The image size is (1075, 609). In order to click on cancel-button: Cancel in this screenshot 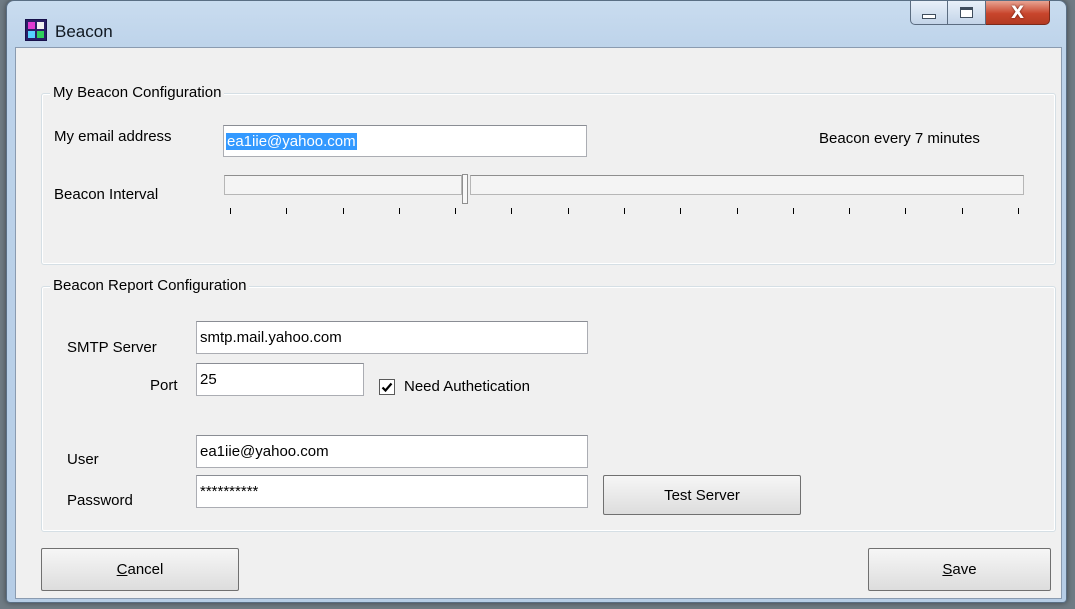, I will do `click(140, 569)`.